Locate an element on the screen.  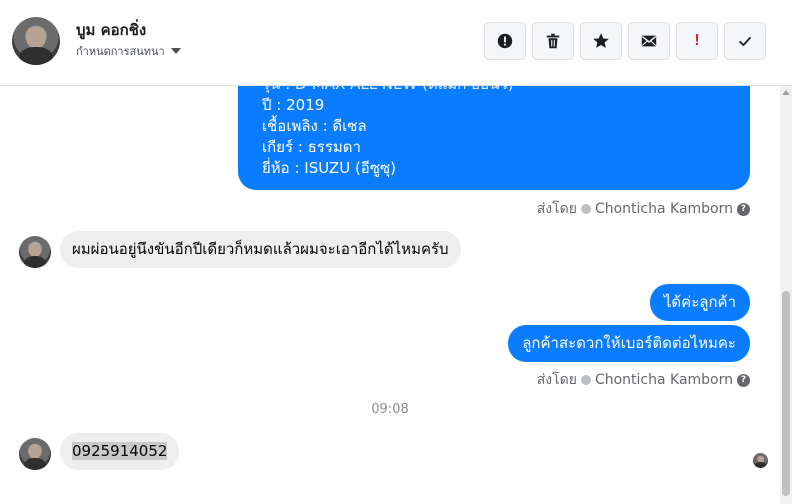
car-year-line: ปี : 2019 is located at coordinates (293, 105).